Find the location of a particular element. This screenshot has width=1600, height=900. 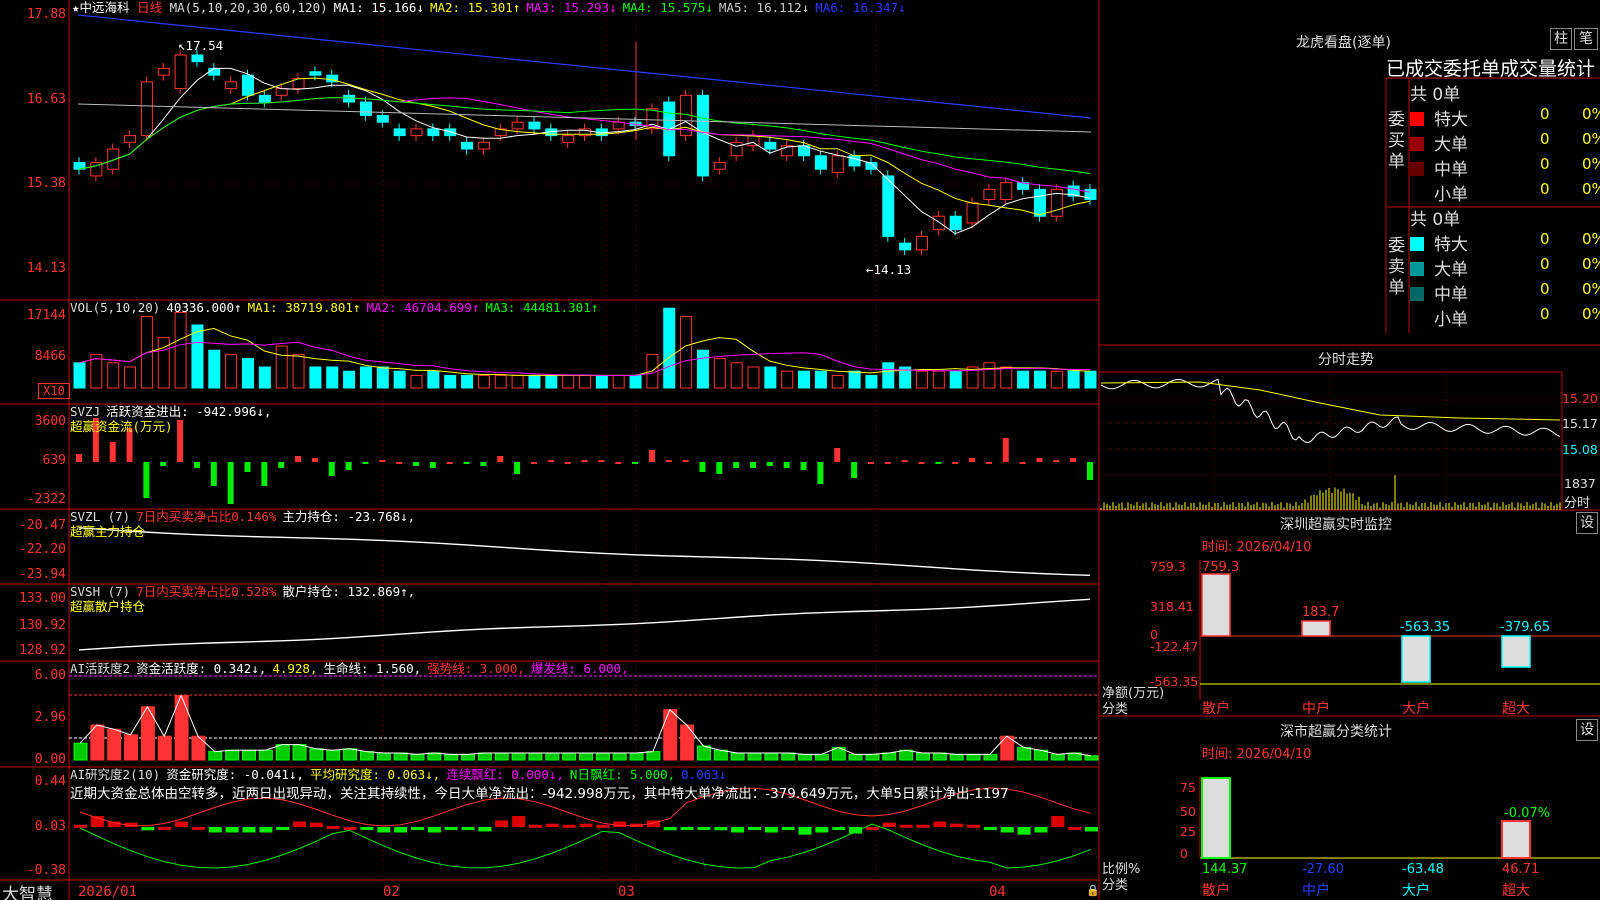

classify-settings-button: 设 is located at coordinates (1587, 730).